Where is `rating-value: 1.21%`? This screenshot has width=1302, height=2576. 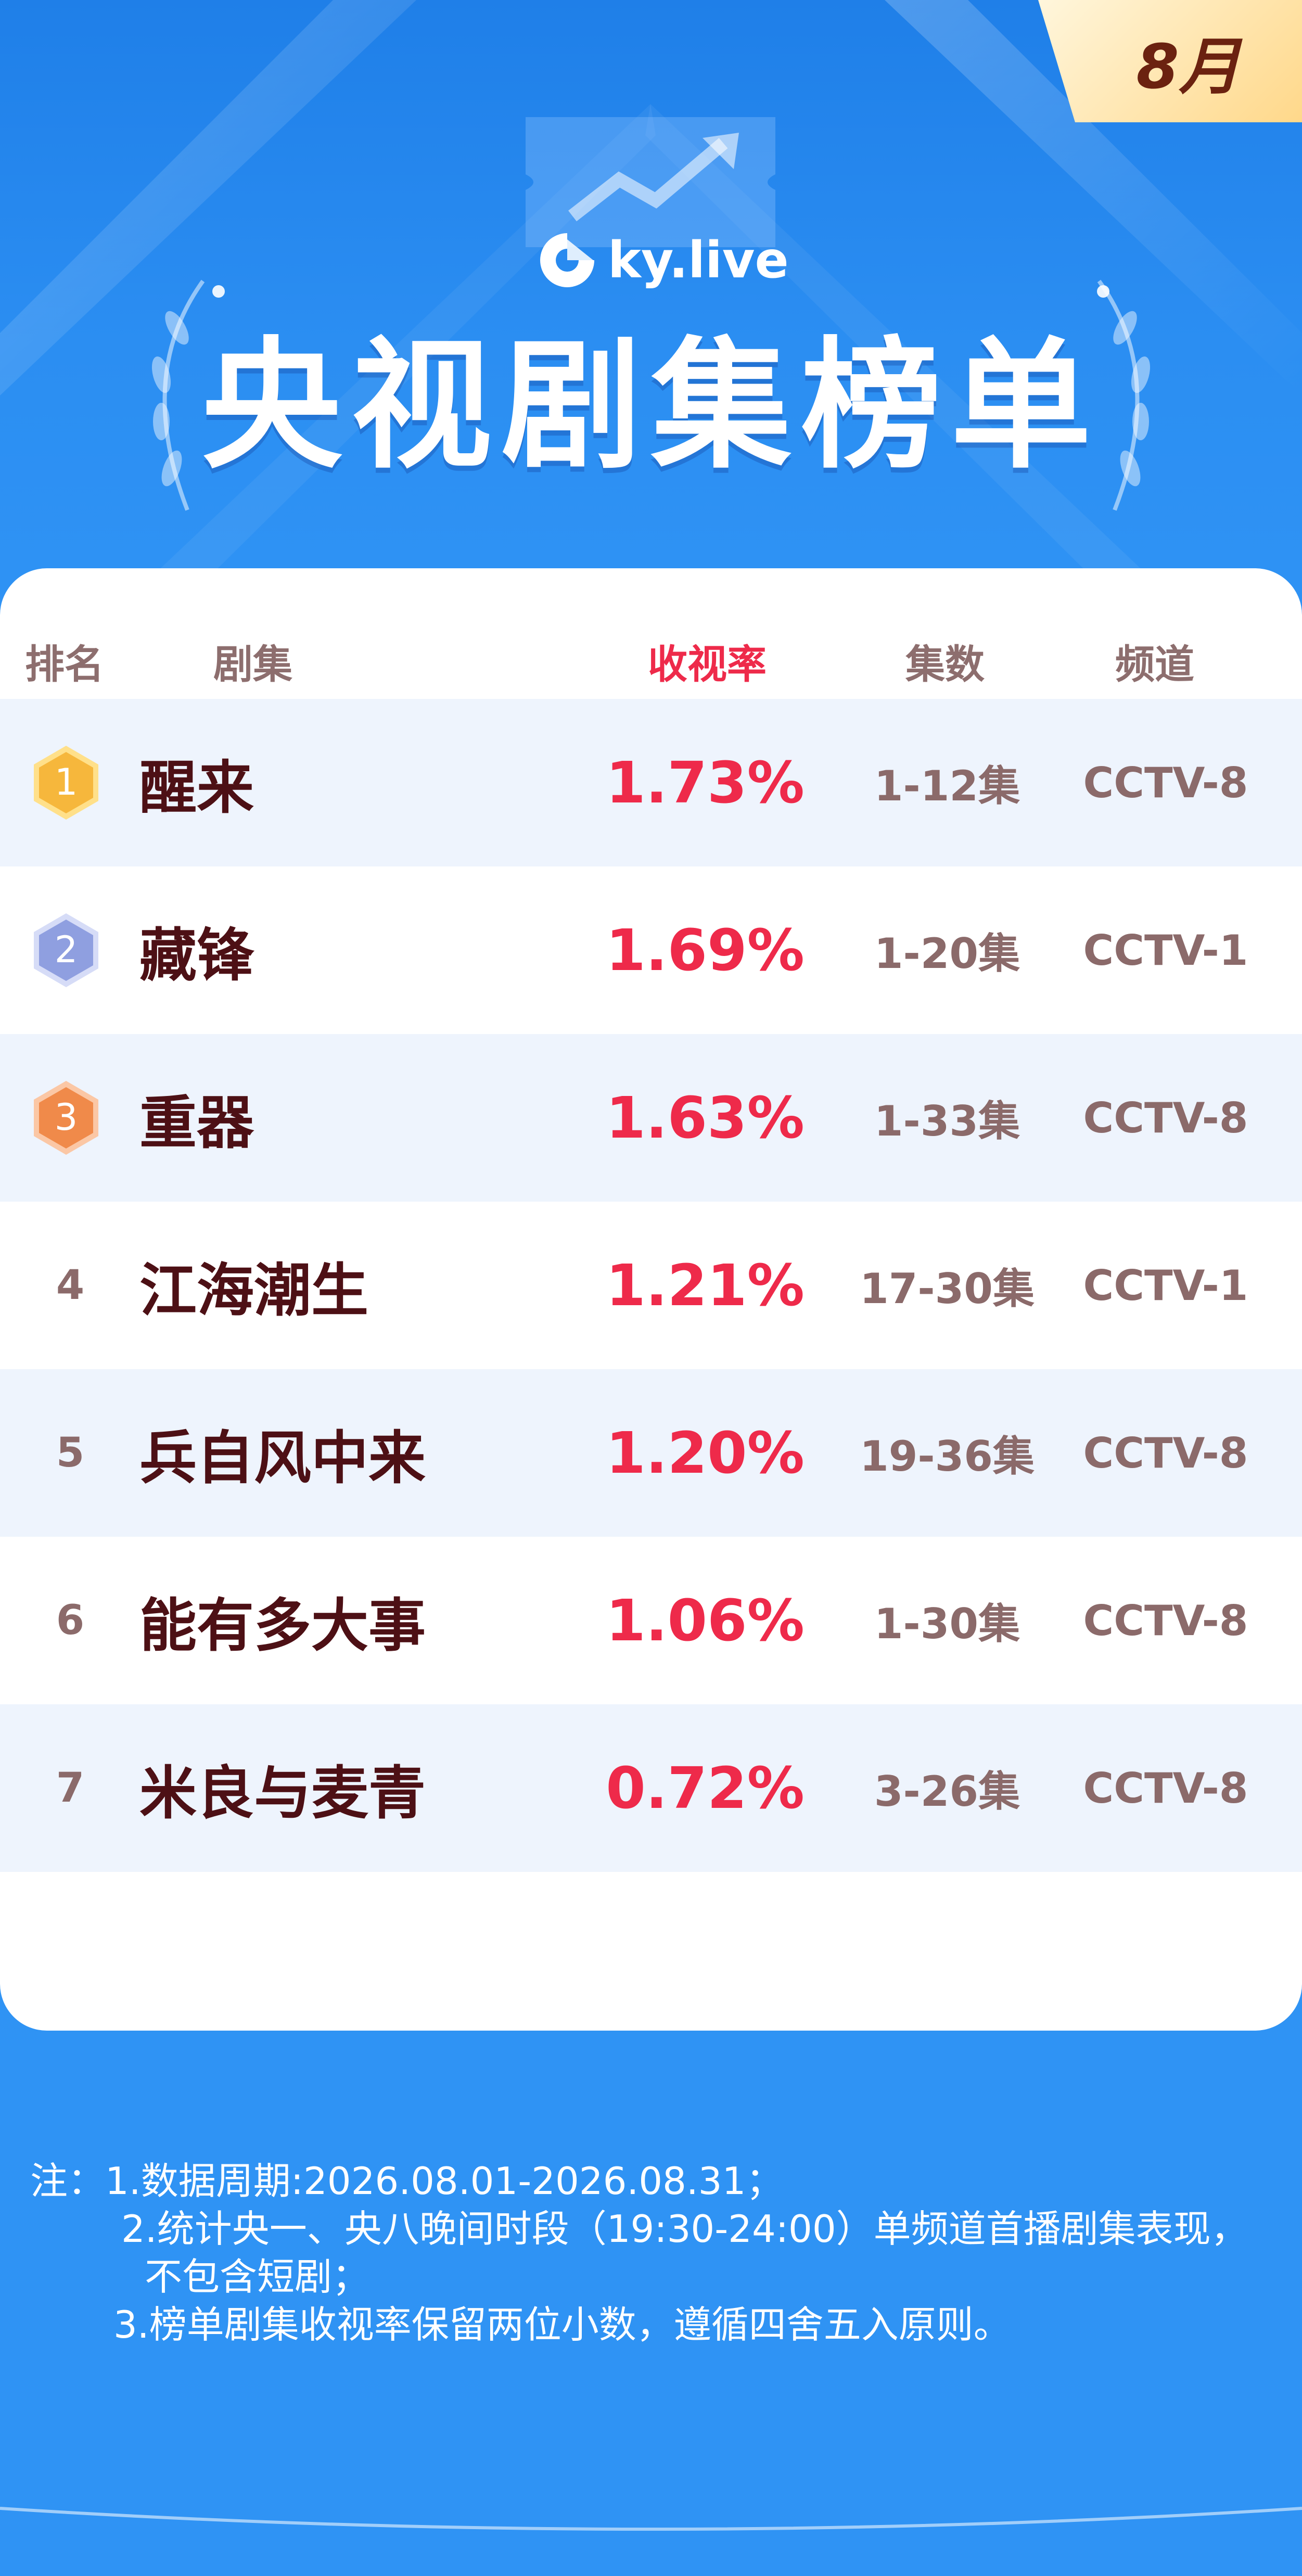 rating-value: 1.21% is located at coordinates (705, 1285).